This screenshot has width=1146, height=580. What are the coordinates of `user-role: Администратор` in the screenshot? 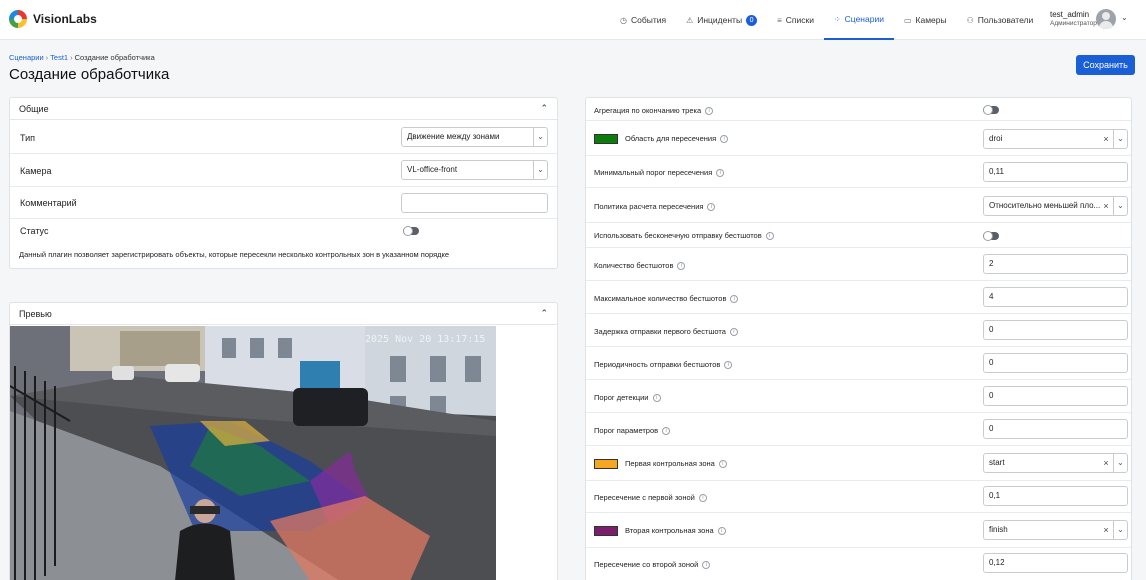 It's located at (1073, 23).